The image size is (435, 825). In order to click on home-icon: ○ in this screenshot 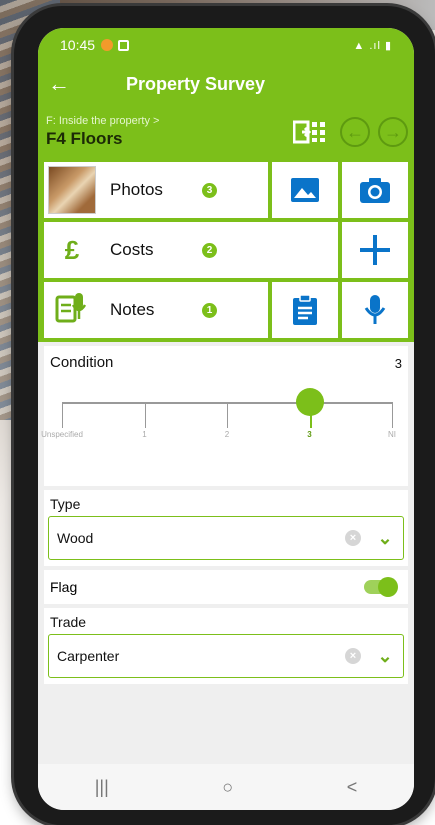, I will do `click(227, 787)`.